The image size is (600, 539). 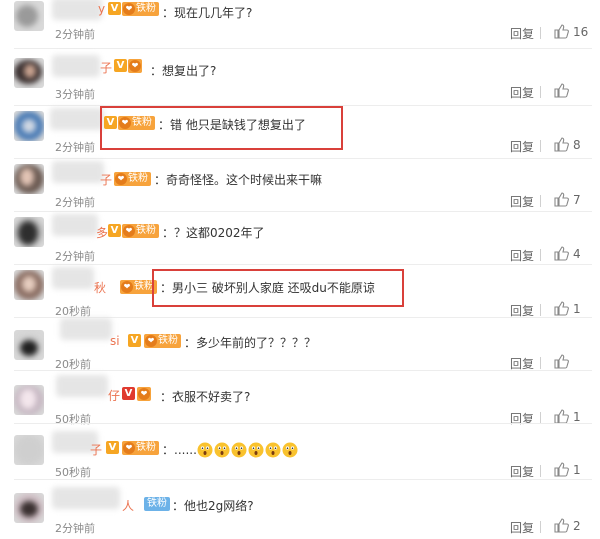 What do you see at coordinates (577, 526) in the screenshot?
I see `like-count: 2` at bounding box center [577, 526].